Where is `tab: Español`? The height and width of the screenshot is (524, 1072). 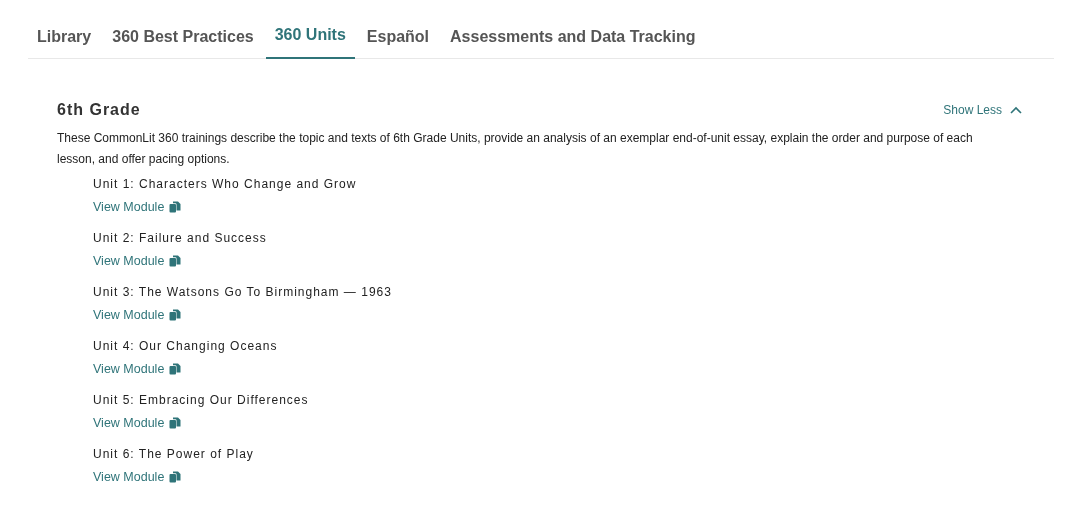 tab: Español is located at coordinates (398, 37).